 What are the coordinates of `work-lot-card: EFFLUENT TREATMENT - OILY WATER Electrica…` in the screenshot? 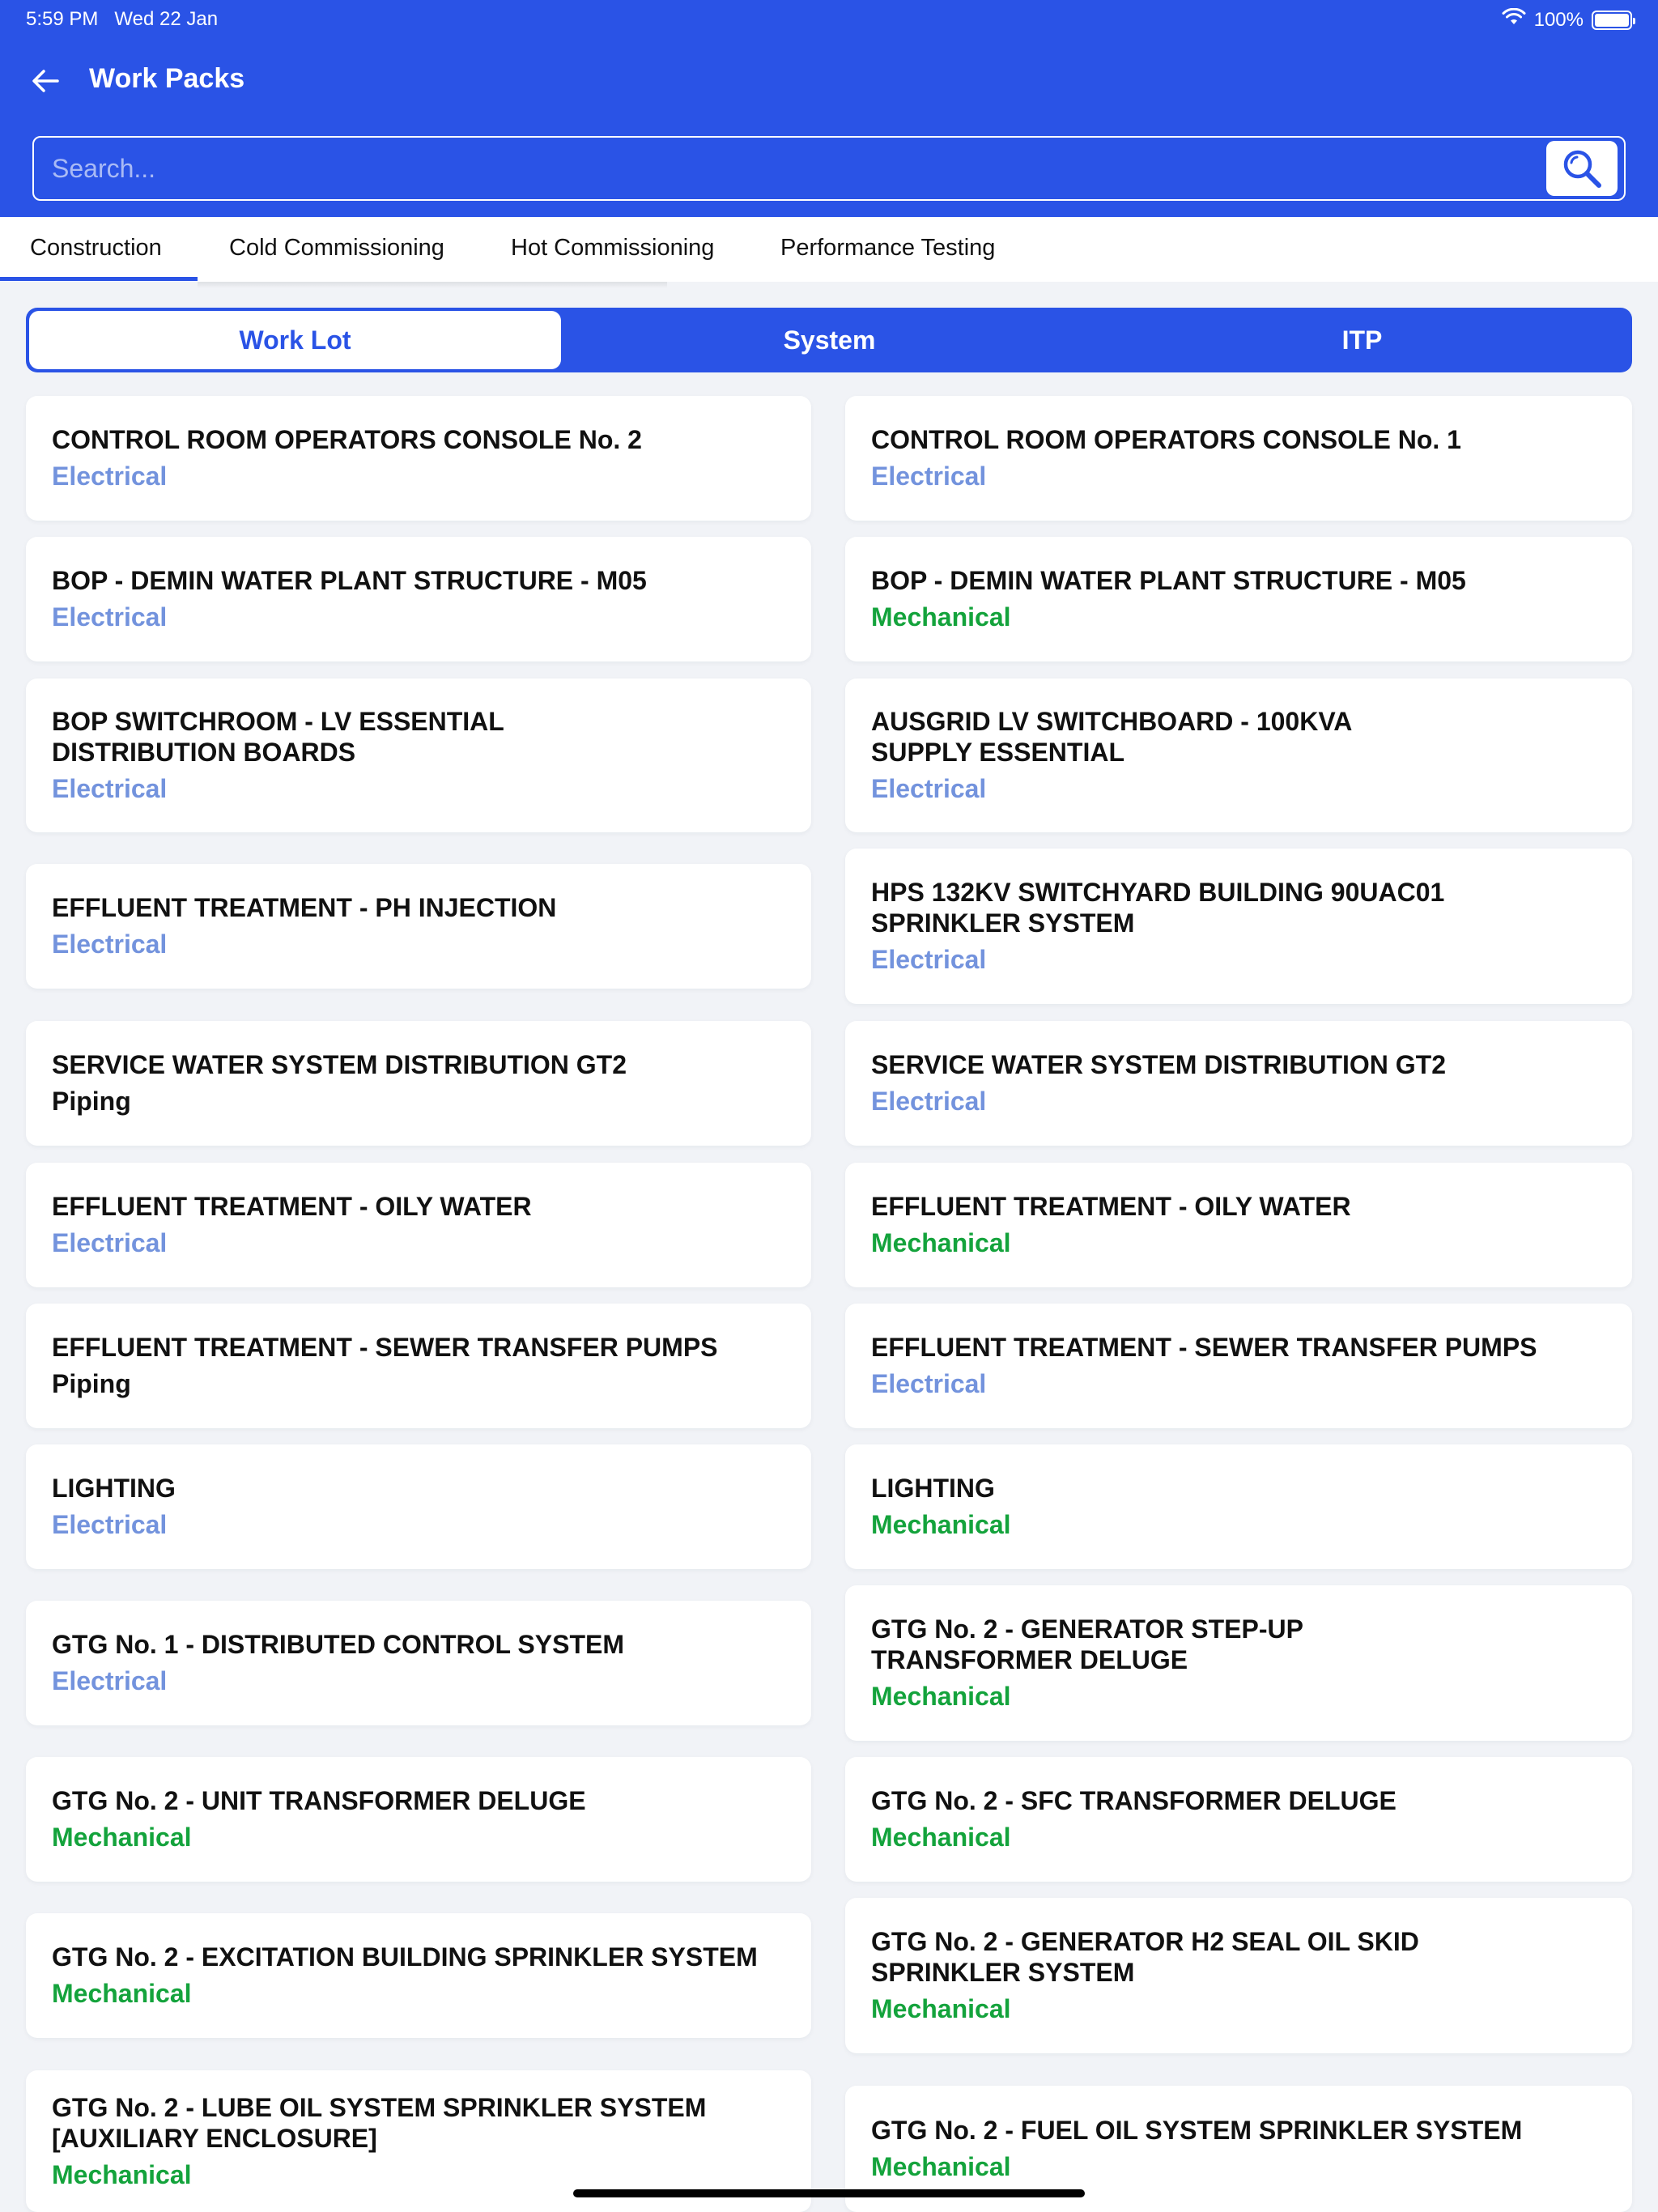 It's located at (418, 1225).